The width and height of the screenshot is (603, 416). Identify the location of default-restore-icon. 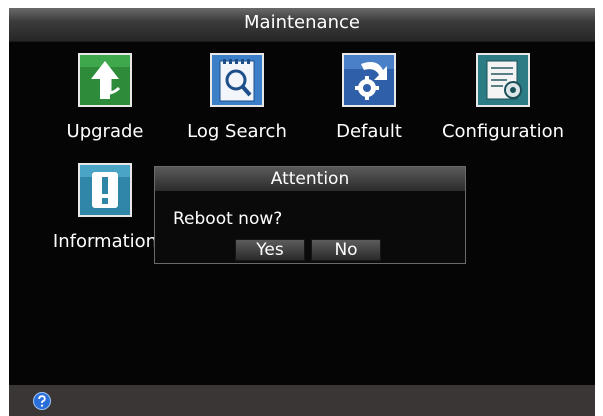
(369, 80).